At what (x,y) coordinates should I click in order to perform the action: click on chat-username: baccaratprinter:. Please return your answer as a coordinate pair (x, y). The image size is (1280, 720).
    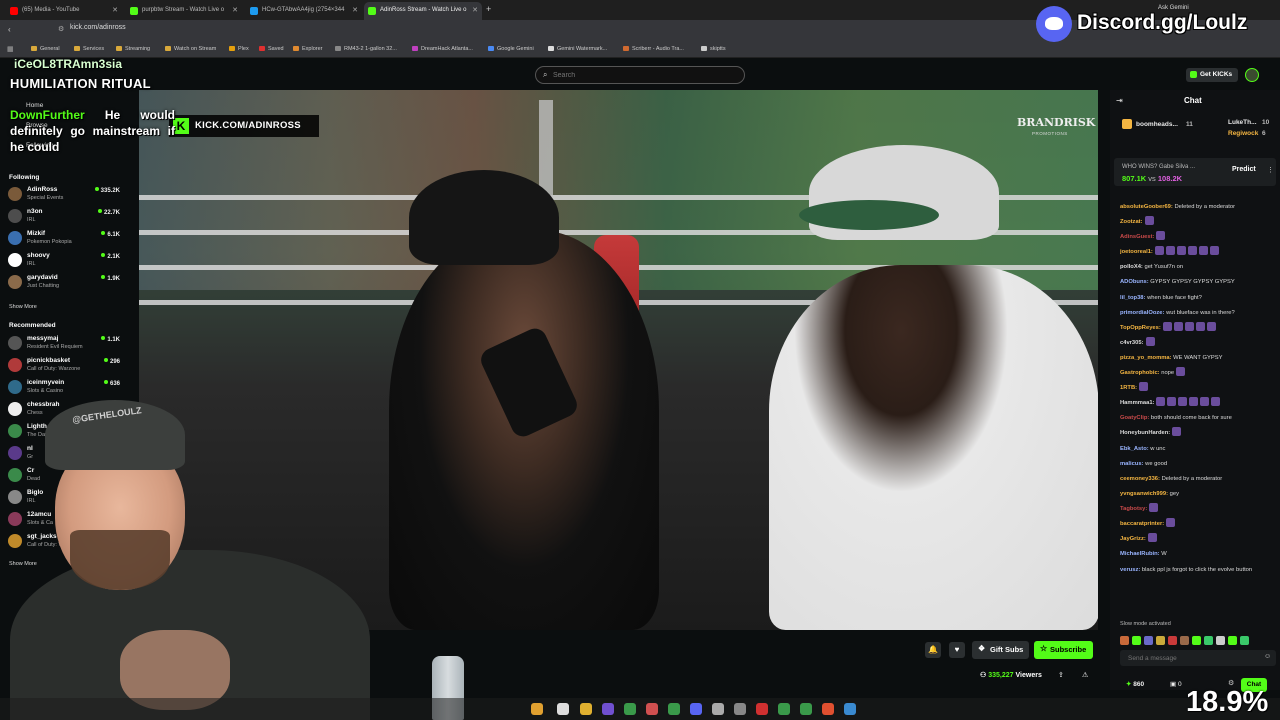
    Looking at the image, I should click on (1142, 524).